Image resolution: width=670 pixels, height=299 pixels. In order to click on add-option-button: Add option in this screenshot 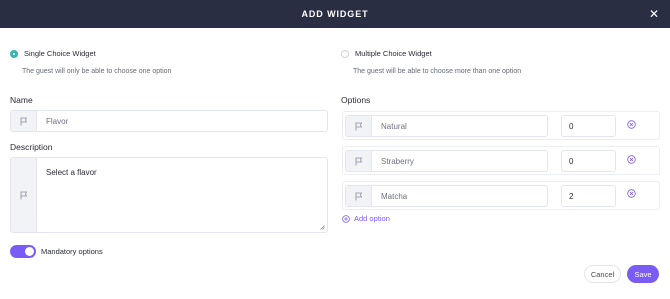, I will do `click(366, 218)`.